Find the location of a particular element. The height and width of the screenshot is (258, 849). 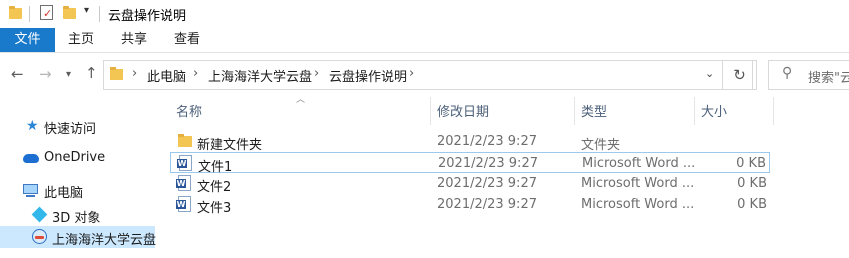

forward-arrow-icon: → is located at coordinates (45, 74).